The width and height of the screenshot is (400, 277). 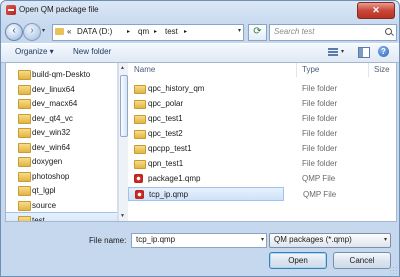 What do you see at coordinates (388, 31) in the screenshot?
I see `search-icon` at bounding box center [388, 31].